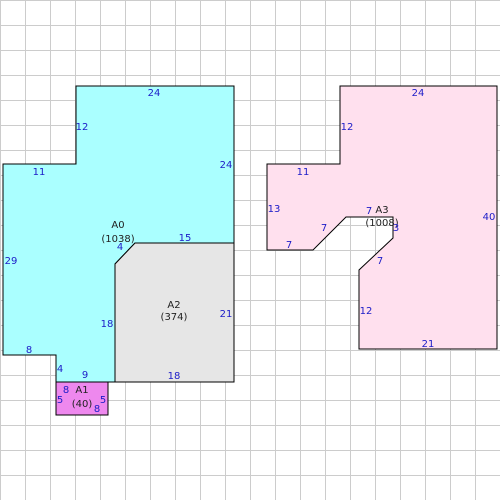 This screenshot has width=500, height=500. I want to click on dim-a3-diagonal-right: 7, so click(380, 261).